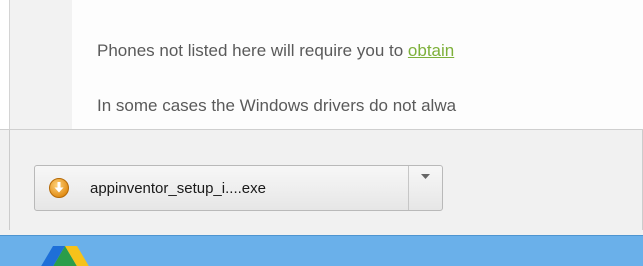 The height and width of the screenshot is (266, 643). Describe the element at coordinates (59, 188) in the screenshot. I see `download-warning-icon` at that location.